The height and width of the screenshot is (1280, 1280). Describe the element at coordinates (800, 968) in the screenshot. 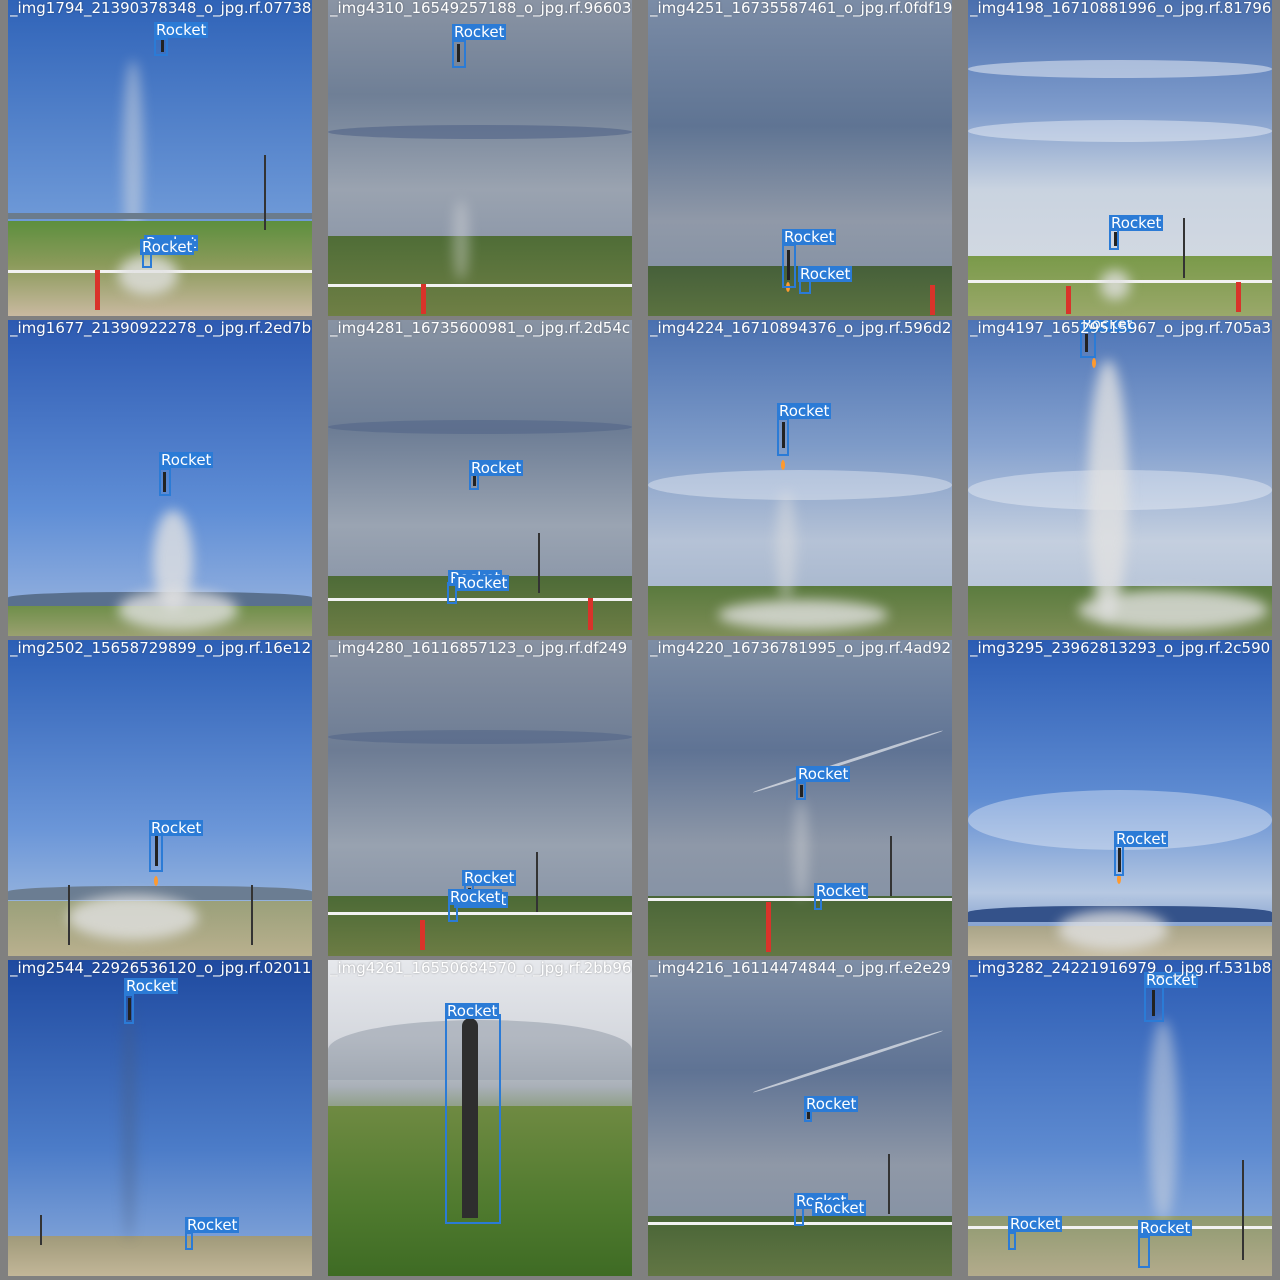

I see `tile-filename: _img4216_16114474844_o_jpg.rf.e2e29` at that location.